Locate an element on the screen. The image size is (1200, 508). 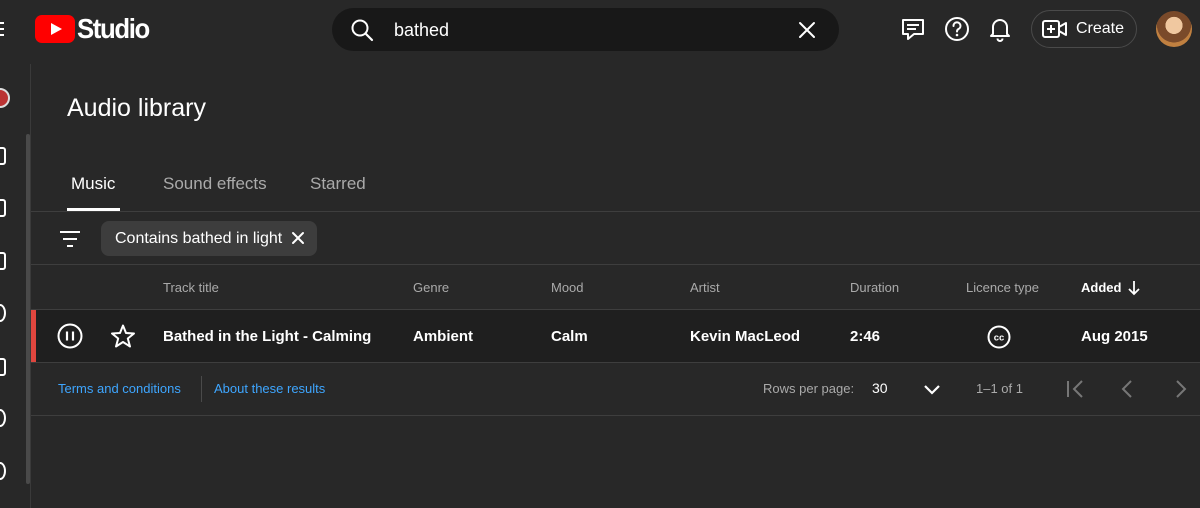
subtitles-icon is located at coordinates (3, 367).